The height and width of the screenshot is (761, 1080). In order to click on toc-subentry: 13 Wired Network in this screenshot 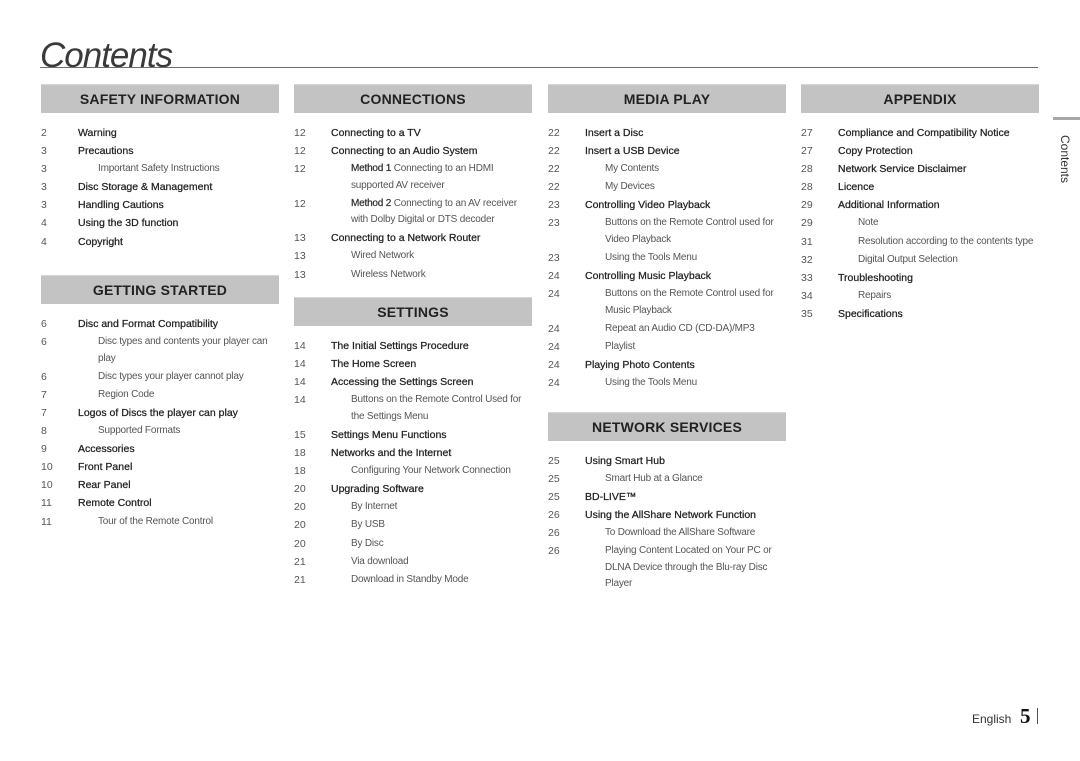, I will do `click(413, 256)`.